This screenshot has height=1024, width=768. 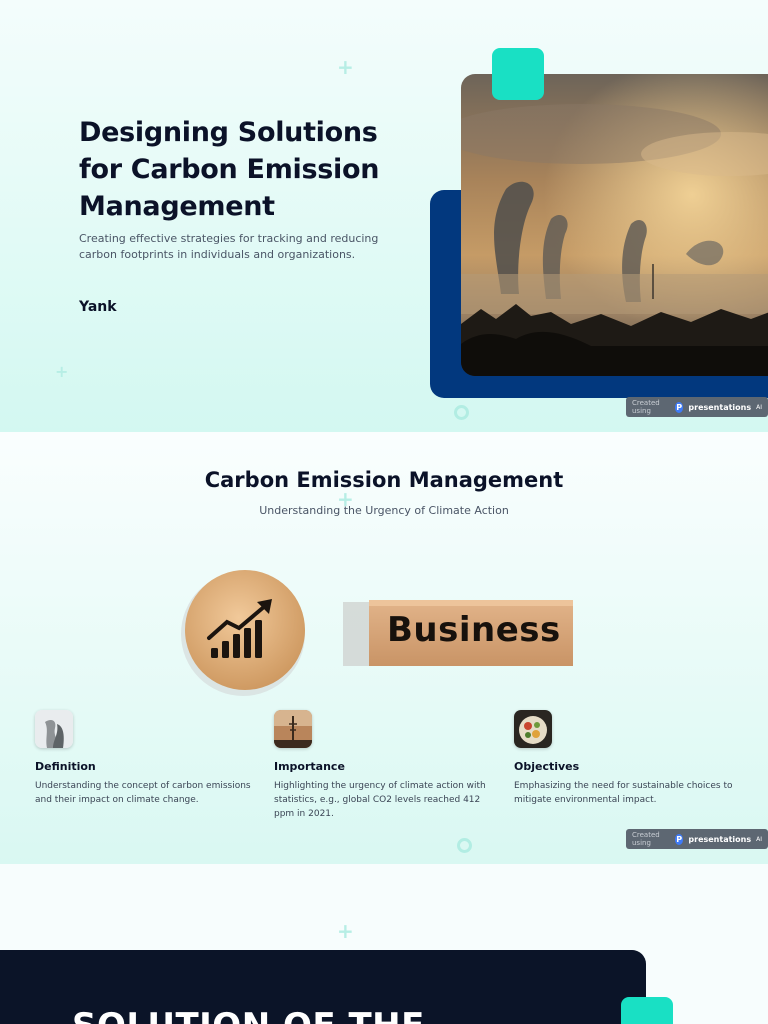 I want to click on smoke-thumbnail-icon, so click(x=54, y=729).